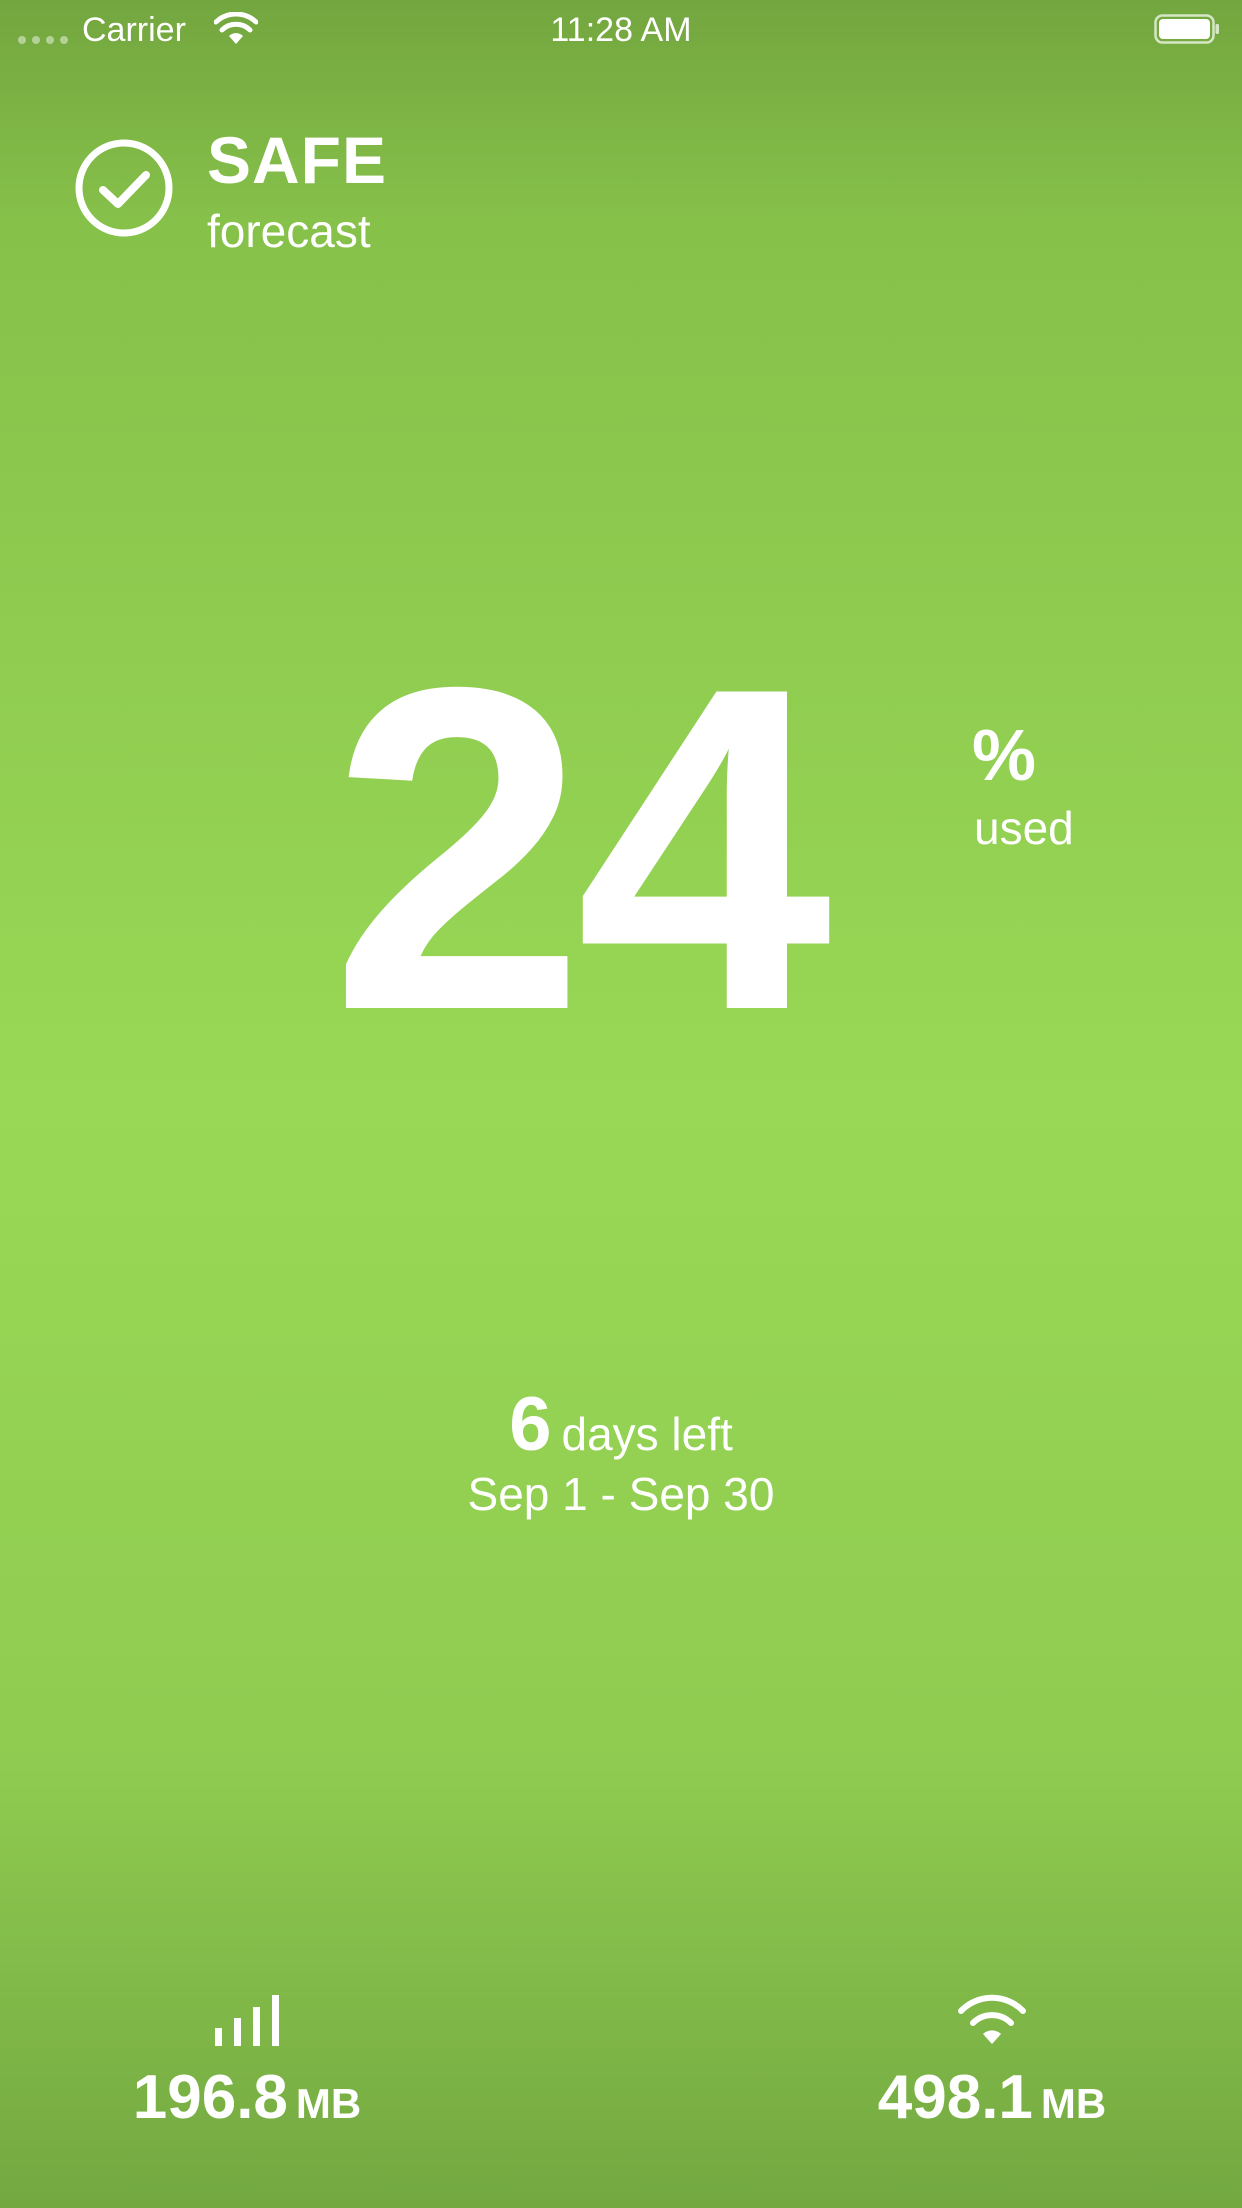 The width and height of the screenshot is (1242, 2208). Describe the element at coordinates (992, 2019) in the screenshot. I see `wifi-icon` at that location.